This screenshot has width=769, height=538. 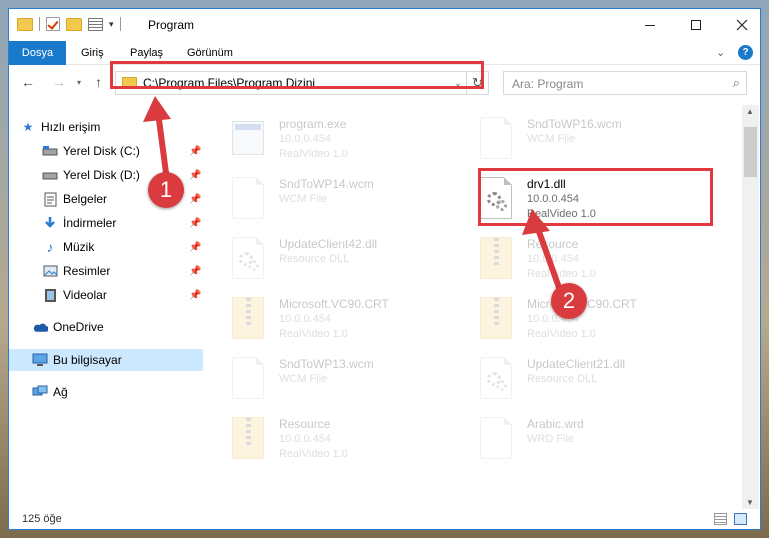 What do you see at coordinates (210, 53) in the screenshot?
I see `tab-view: Görünüm` at bounding box center [210, 53].